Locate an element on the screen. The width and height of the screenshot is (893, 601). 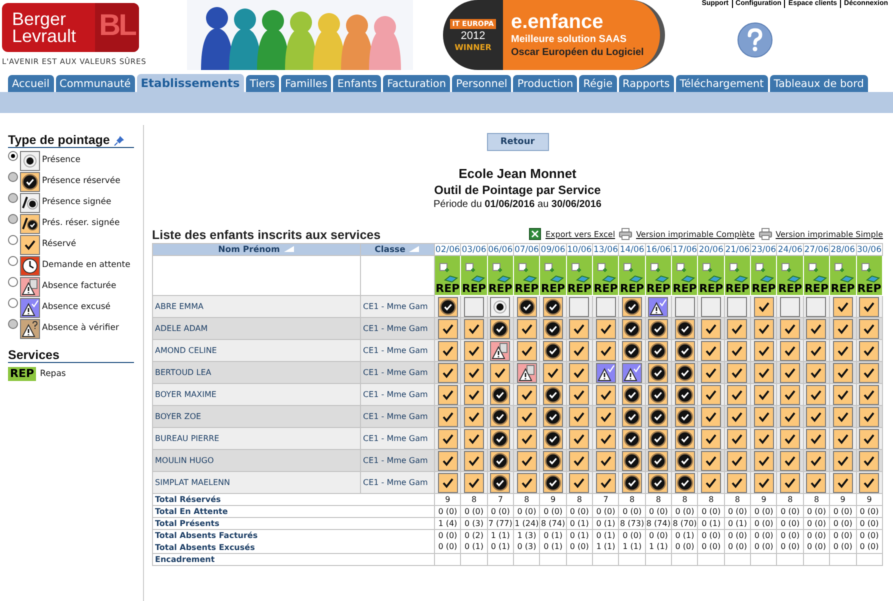
radio-button is located at coordinates (13, 282).